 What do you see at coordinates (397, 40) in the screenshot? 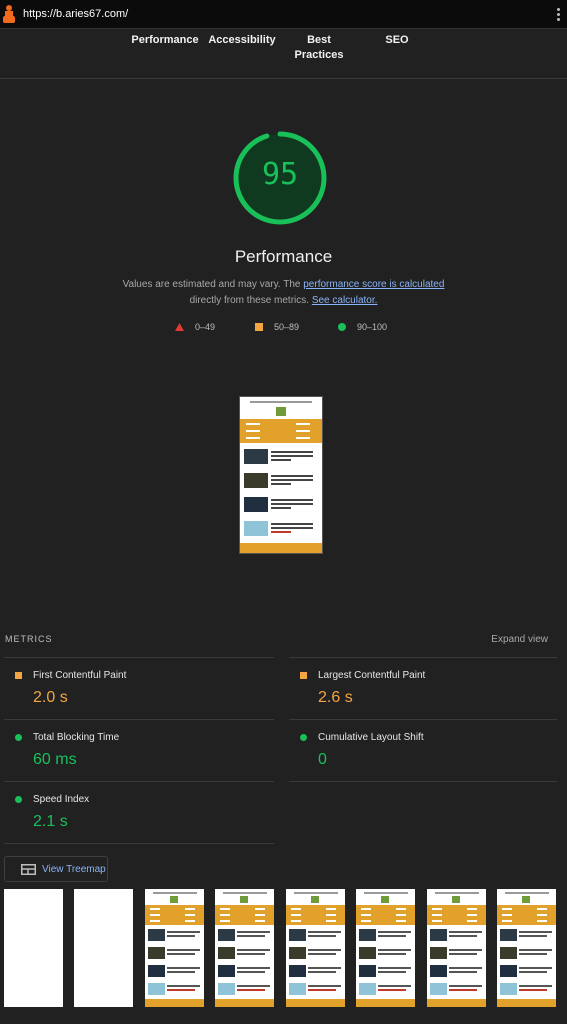
I see `tab-seo: SEO` at bounding box center [397, 40].